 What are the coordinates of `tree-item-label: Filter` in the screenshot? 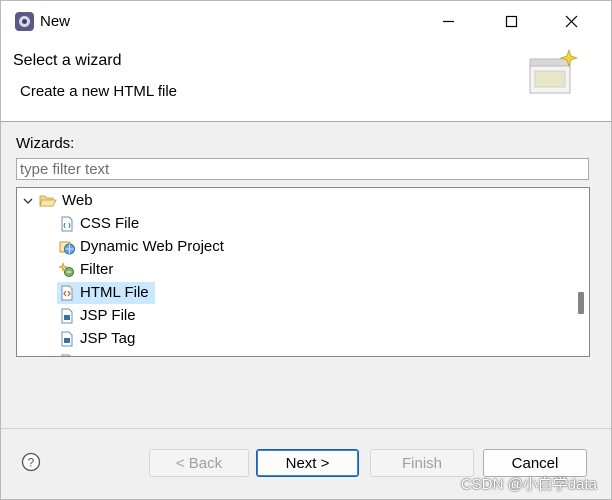 It's located at (97, 269).